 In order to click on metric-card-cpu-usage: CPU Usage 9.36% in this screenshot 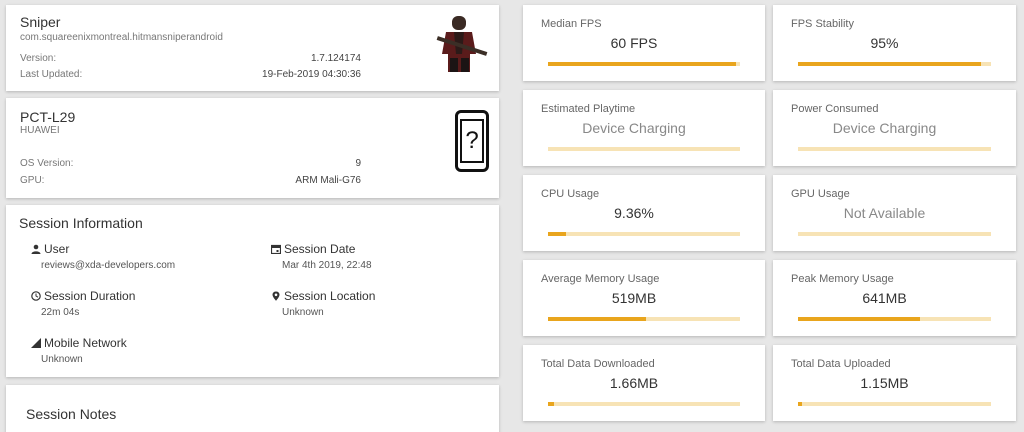, I will do `click(644, 213)`.